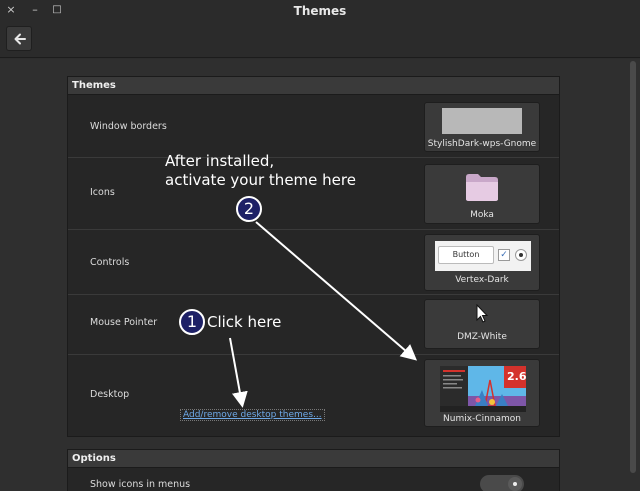 The width and height of the screenshot is (640, 491). What do you see at coordinates (336, 291) in the screenshot?
I see `arrow-to-desktop-theme` at bounding box center [336, 291].